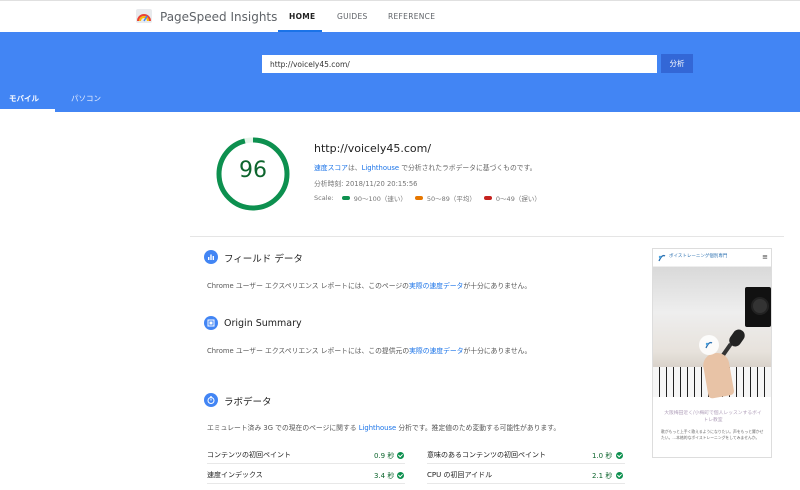  I want to click on speed-score-link: 速度スコア, so click(331, 168).